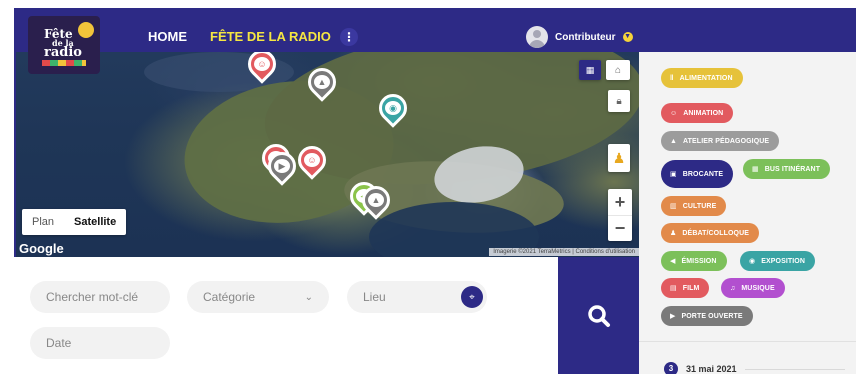  I want to click on tag-label: MUSIQUE, so click(758, 288).